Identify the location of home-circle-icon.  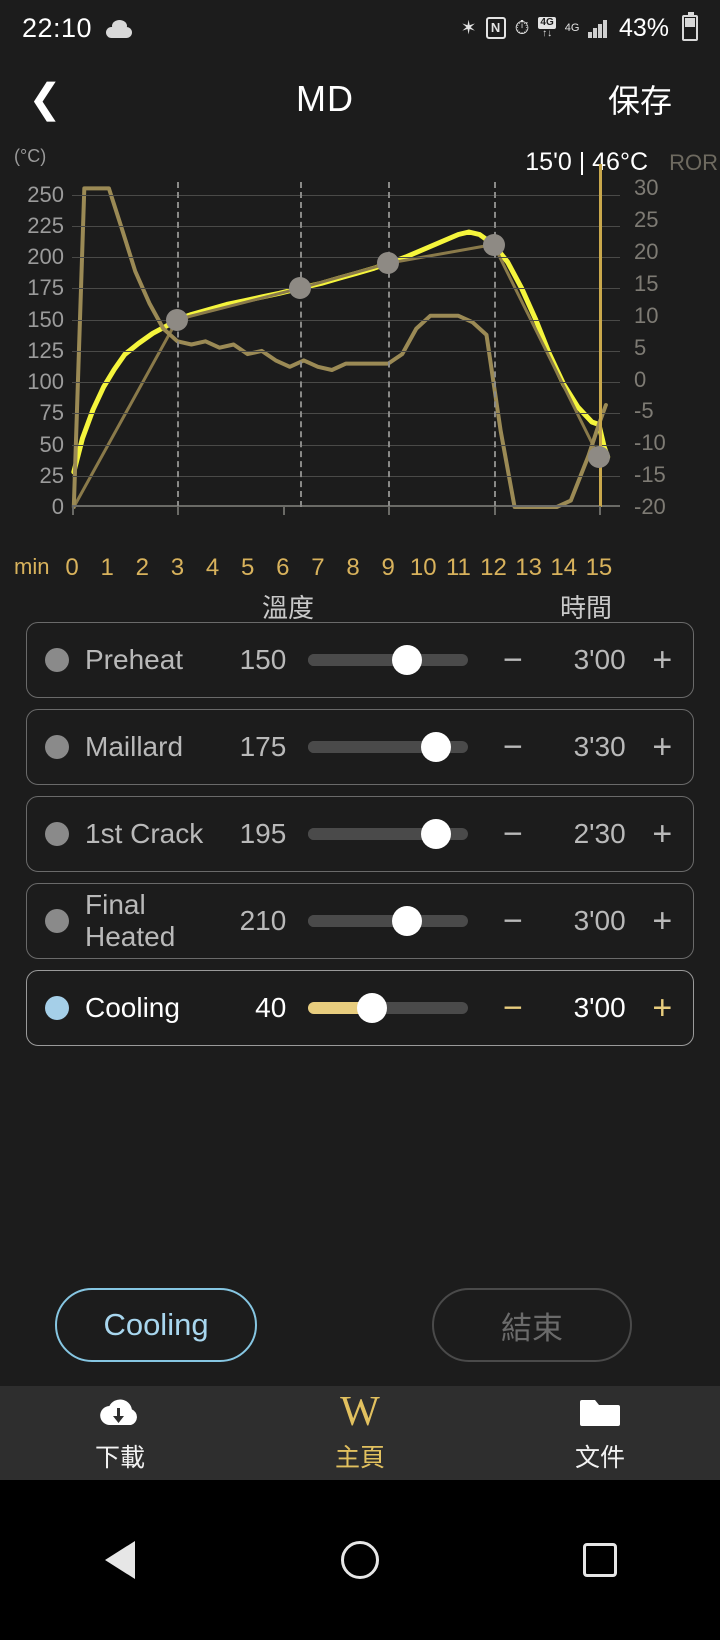
(360, 1560).